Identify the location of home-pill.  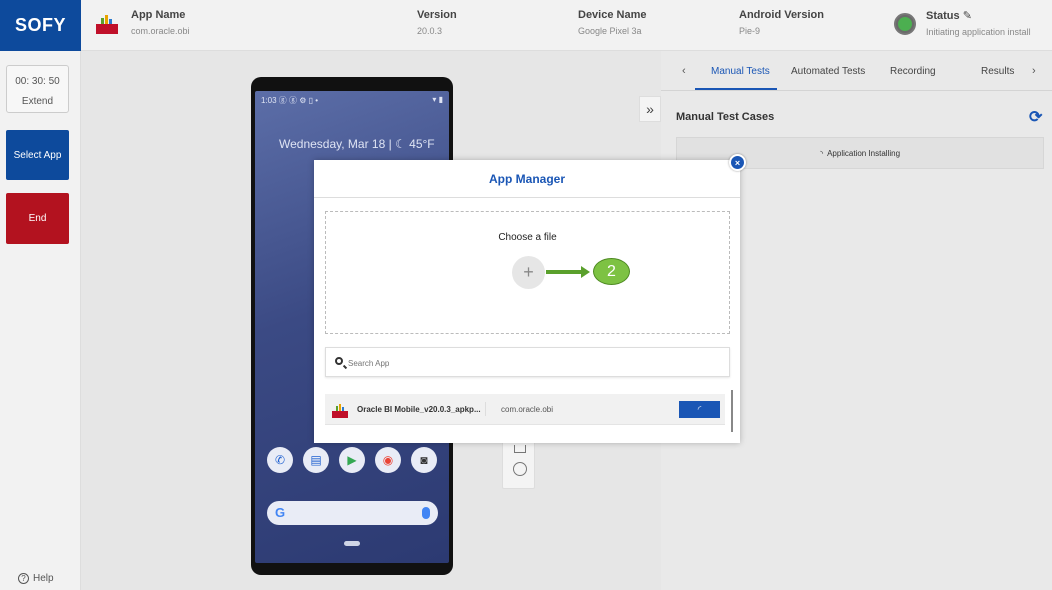
(352, 543).